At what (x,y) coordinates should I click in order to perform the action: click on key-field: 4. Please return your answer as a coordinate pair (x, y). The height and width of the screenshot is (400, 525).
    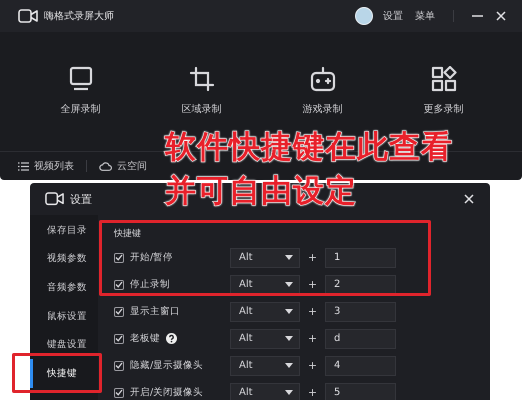
    Looking at the image, I should click on (360, 366).